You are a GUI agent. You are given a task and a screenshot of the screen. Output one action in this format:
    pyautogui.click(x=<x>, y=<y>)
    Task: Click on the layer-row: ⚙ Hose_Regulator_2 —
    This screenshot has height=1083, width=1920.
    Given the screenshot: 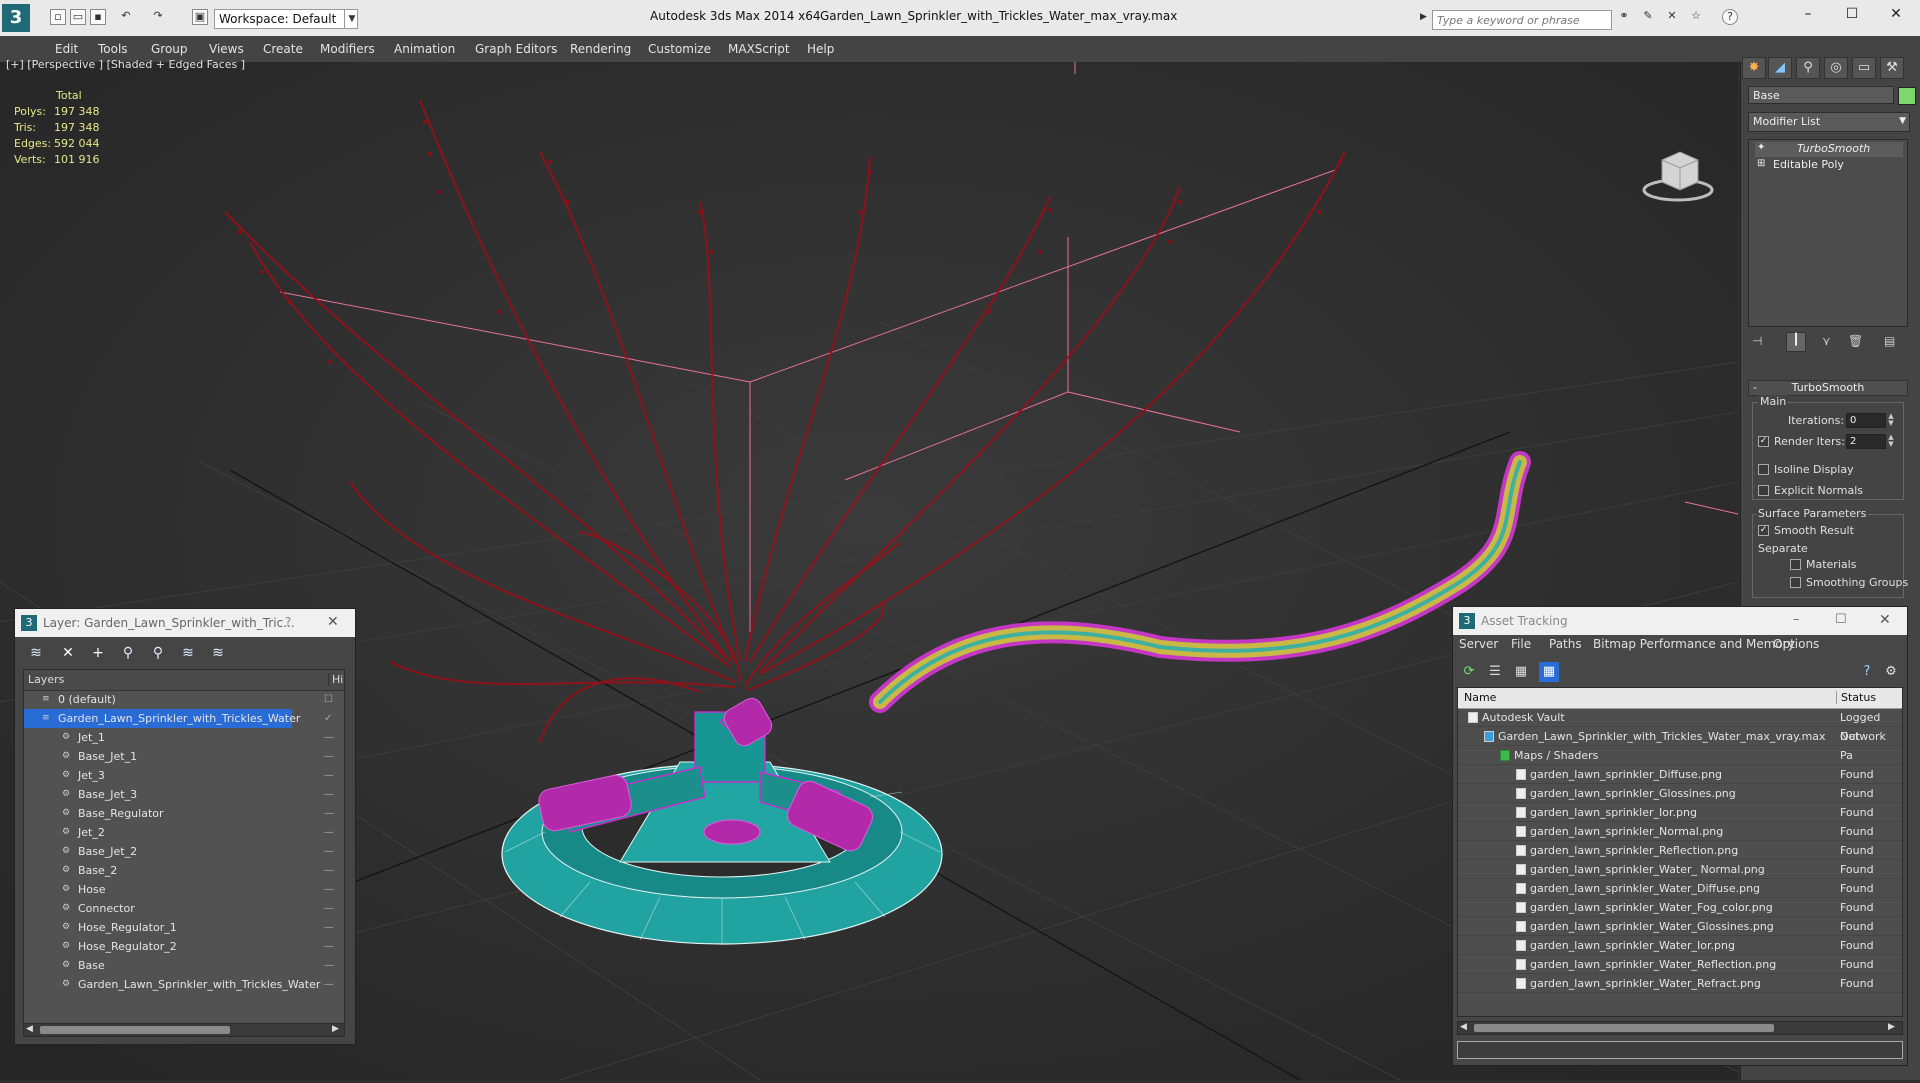 What is the action you would take?
    pyautogui.click(x=184, y=946)
    